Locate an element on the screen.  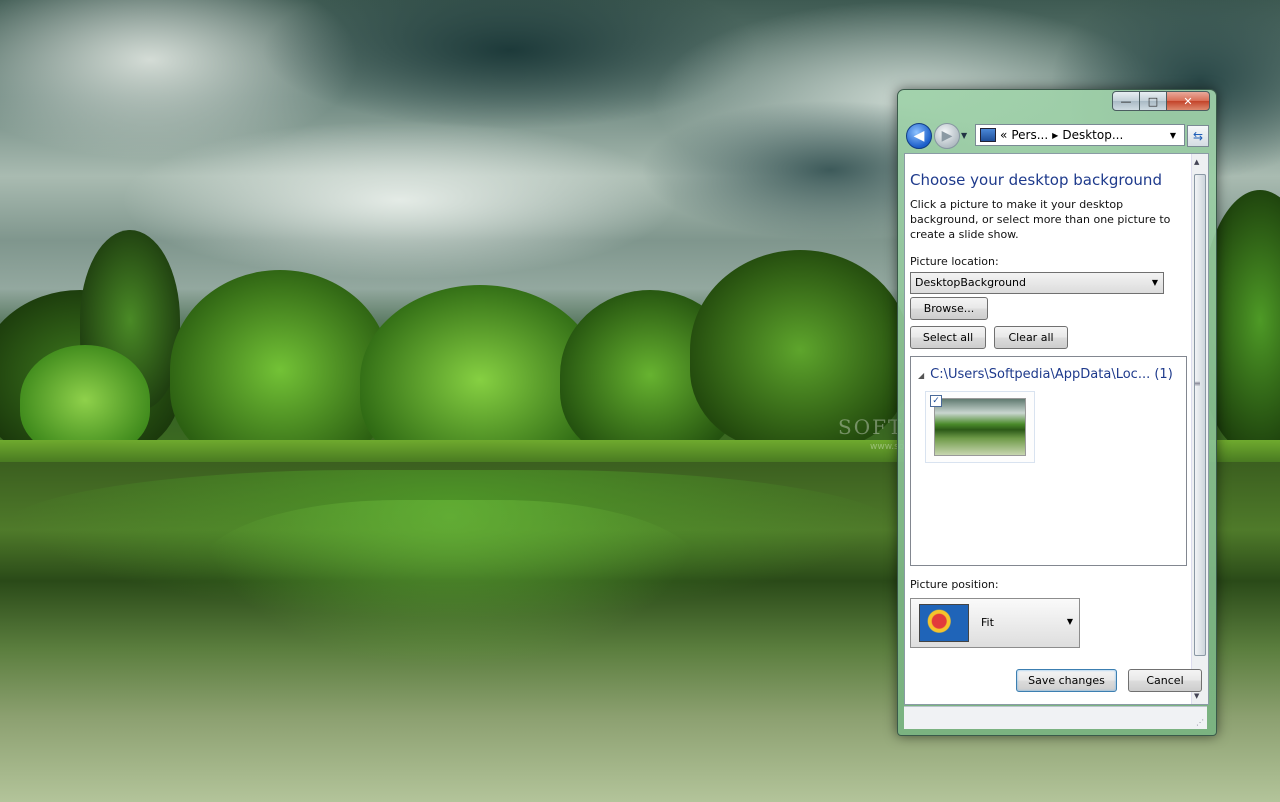
picture-location-value: DesktopBackground is located at coordinates (970, 282).